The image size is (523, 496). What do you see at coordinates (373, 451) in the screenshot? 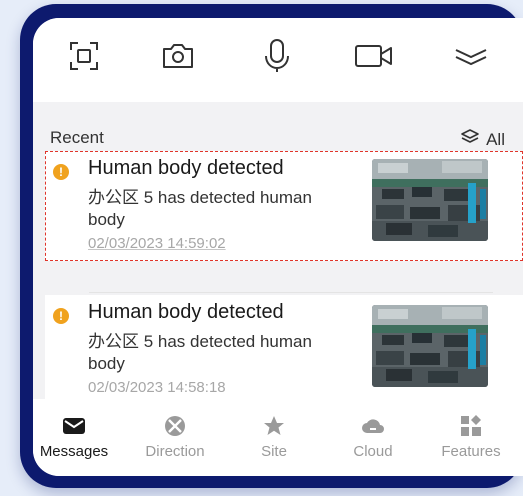
I see `tab-label: Cloud` at bounding box center [373, 451].